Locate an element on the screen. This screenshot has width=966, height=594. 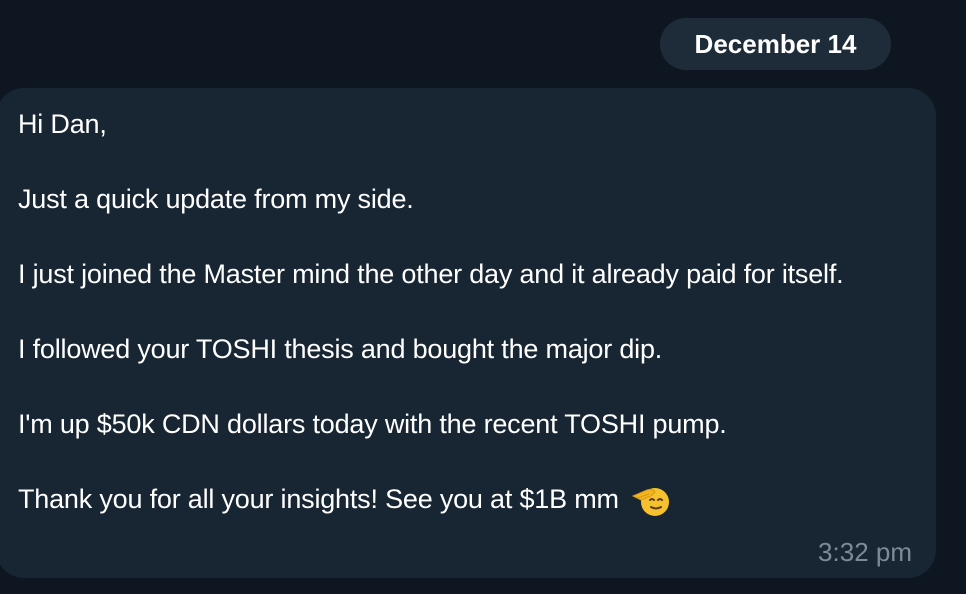
message-greeting: Hi Dan, is located at coordinates (62, 124).